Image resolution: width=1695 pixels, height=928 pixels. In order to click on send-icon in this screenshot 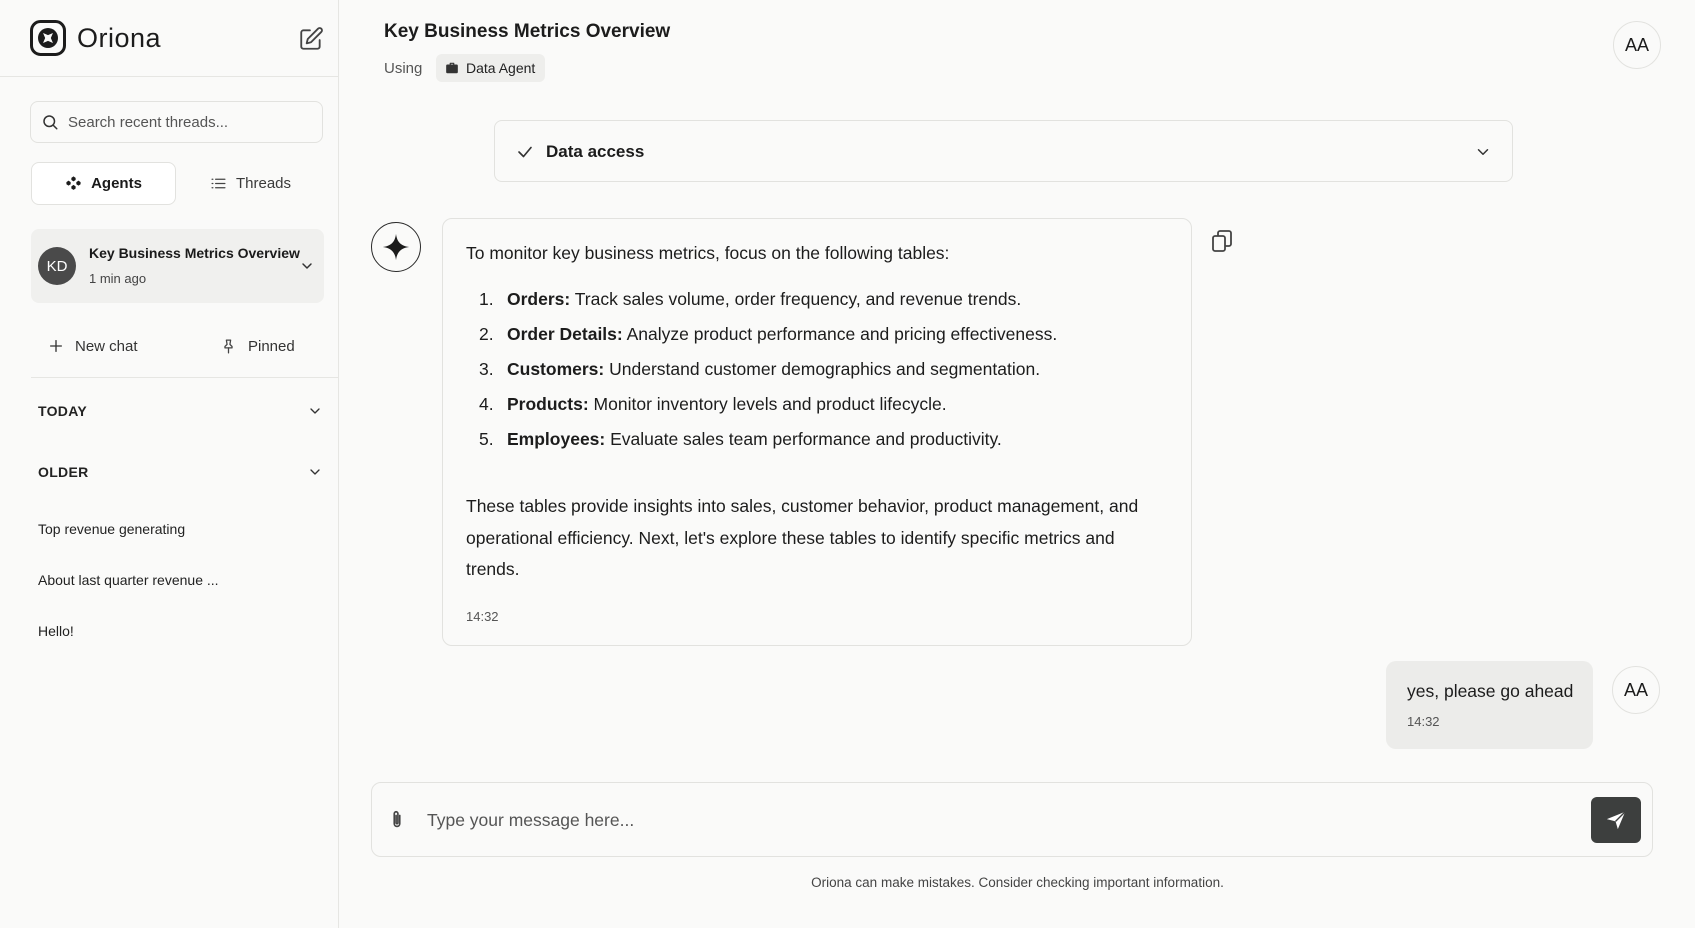, I will do `click(1616, 820)`.